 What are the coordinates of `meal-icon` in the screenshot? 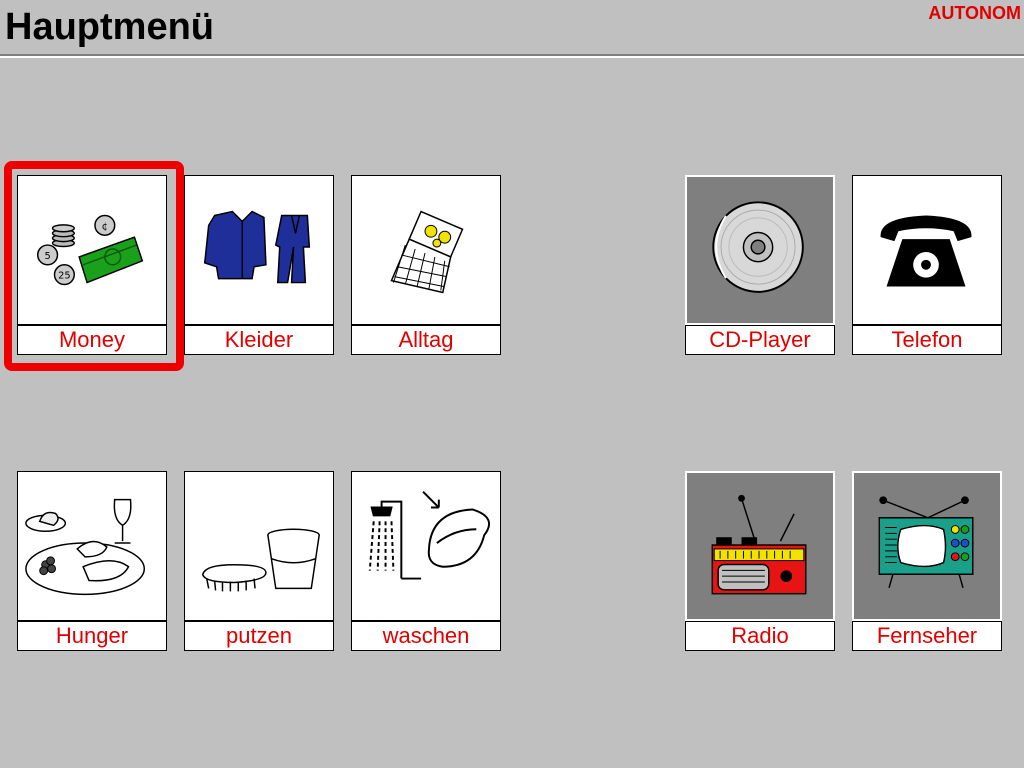 It's located at (92, 546).